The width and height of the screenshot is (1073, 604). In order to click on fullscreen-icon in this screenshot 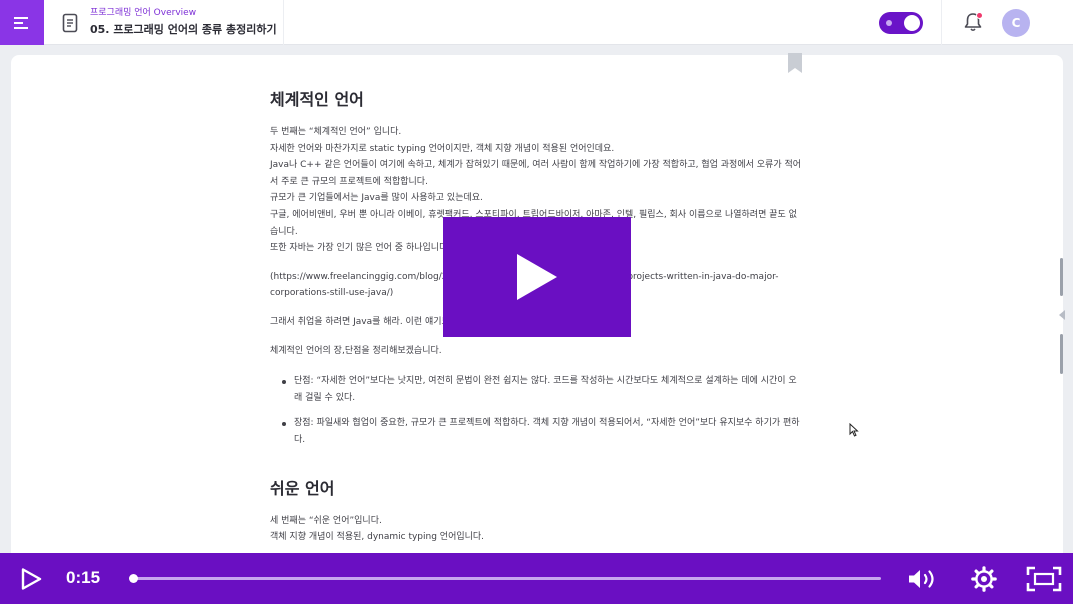, I will do `click(1044, 579)`.